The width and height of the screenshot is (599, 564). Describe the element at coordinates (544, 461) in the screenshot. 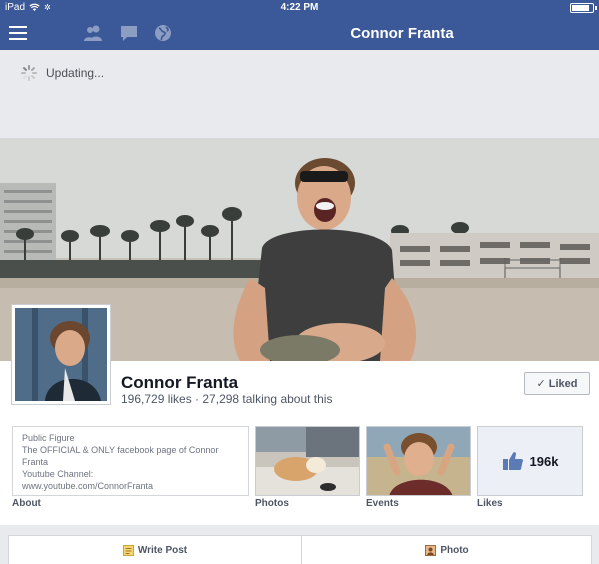

I see `likes-count: 196k` at that location.